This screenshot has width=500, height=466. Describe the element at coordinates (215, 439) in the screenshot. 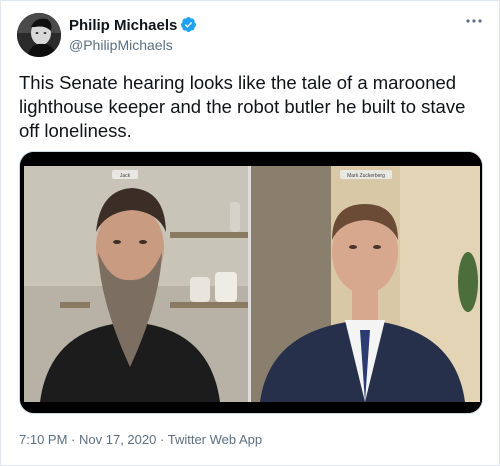

I see `tweet-source: Twitter Web App` at that location.